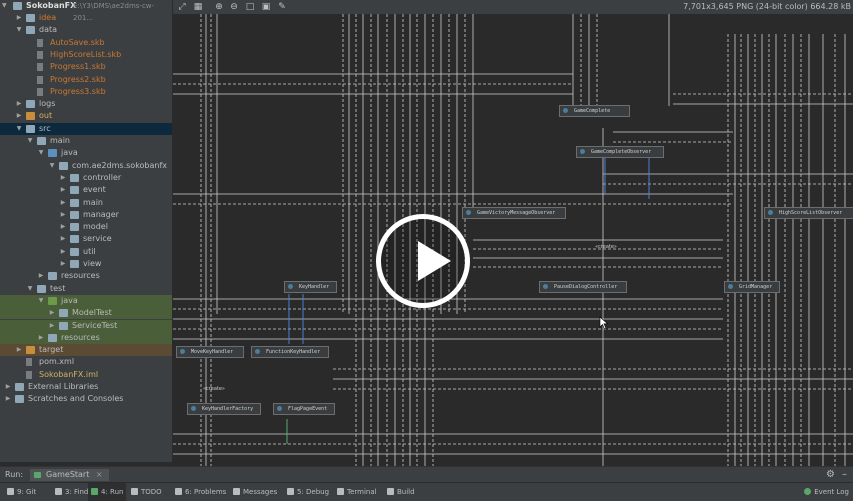  I want to click on tree-item: ▶ main, so click(86, 203).